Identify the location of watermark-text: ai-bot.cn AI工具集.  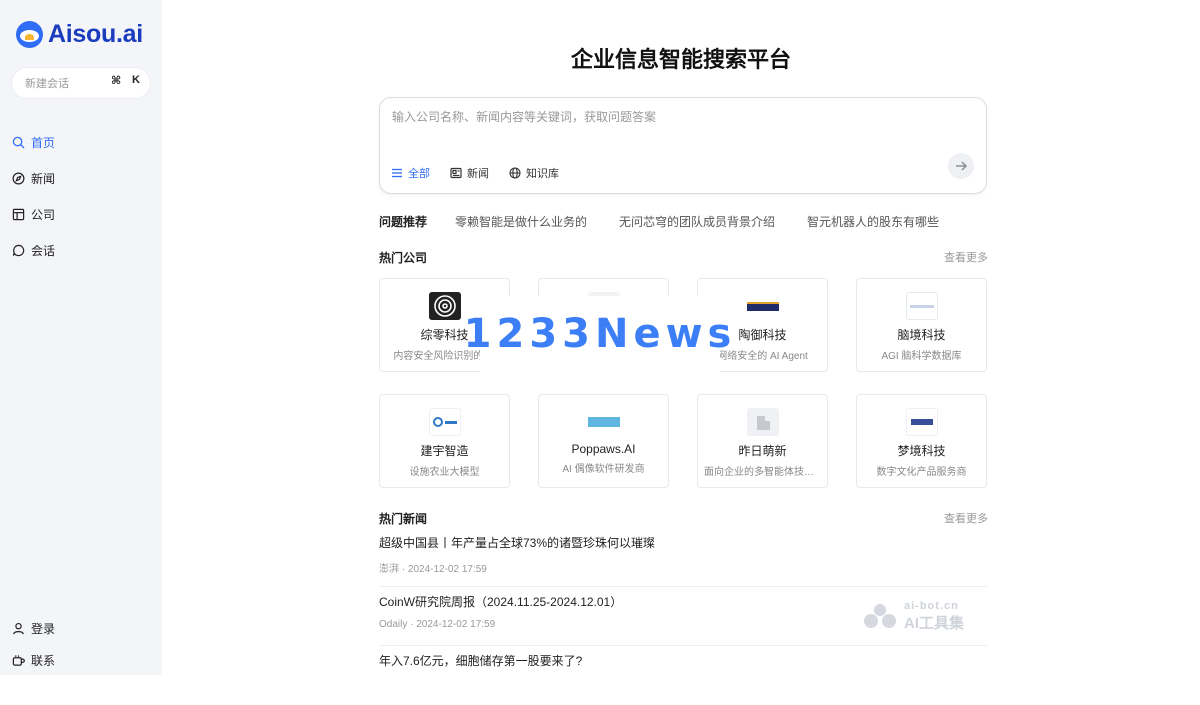
(934, 616).